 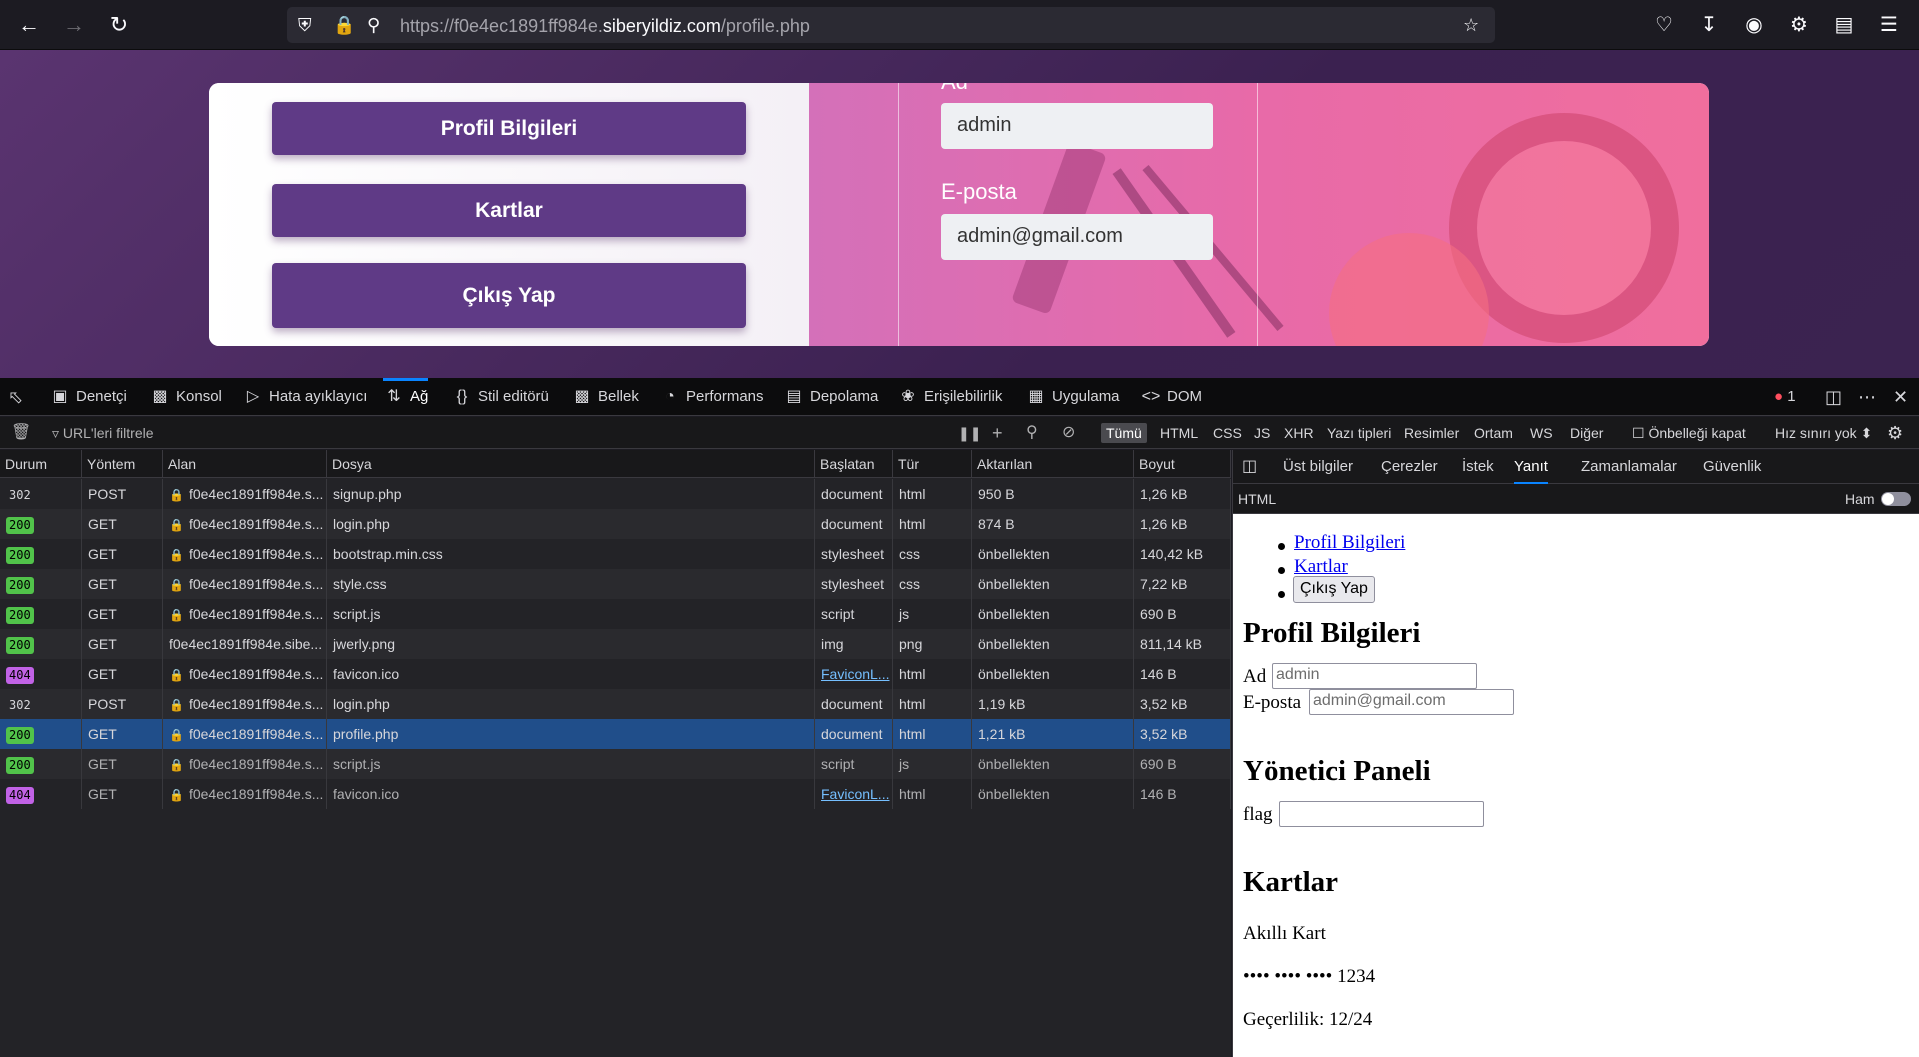 I want to click on details-tab-4: Zamanlamalar, so click(x=1629, y=467).